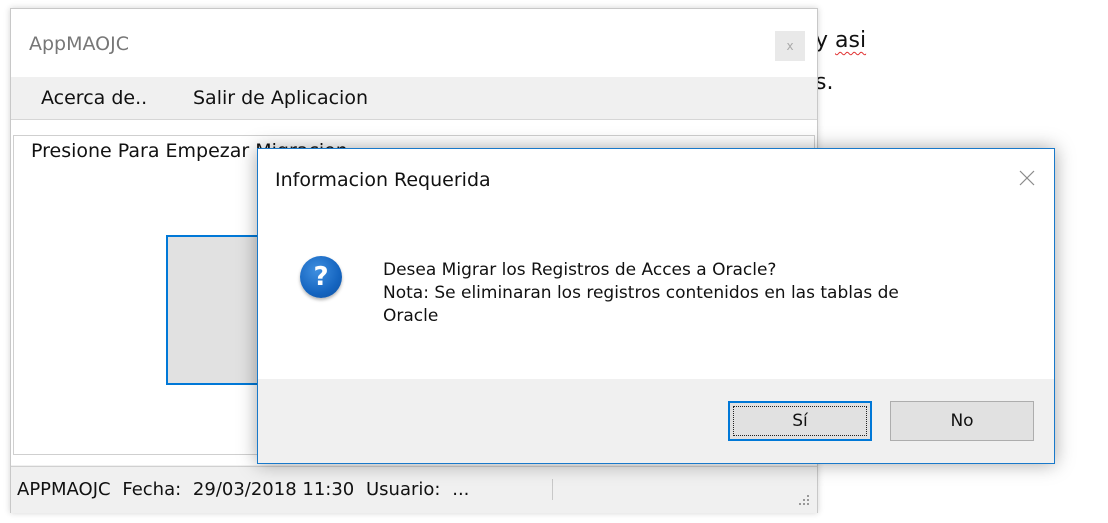 The width and height of the screenshot is (1108, 523). Describe the element at coordinates (851, 40) in the screenshot. I see `background-text-misspelled-word: asi` at that location.